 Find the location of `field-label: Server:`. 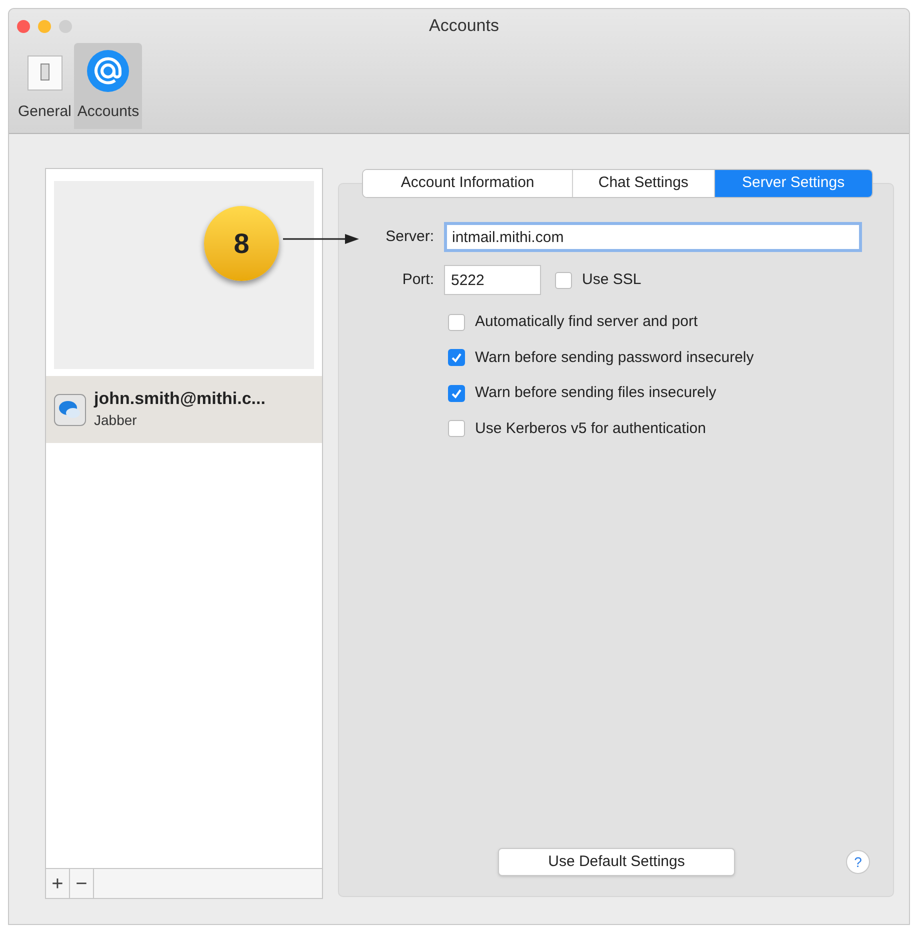

field-label: Server: is located at coordinates (409, 236).